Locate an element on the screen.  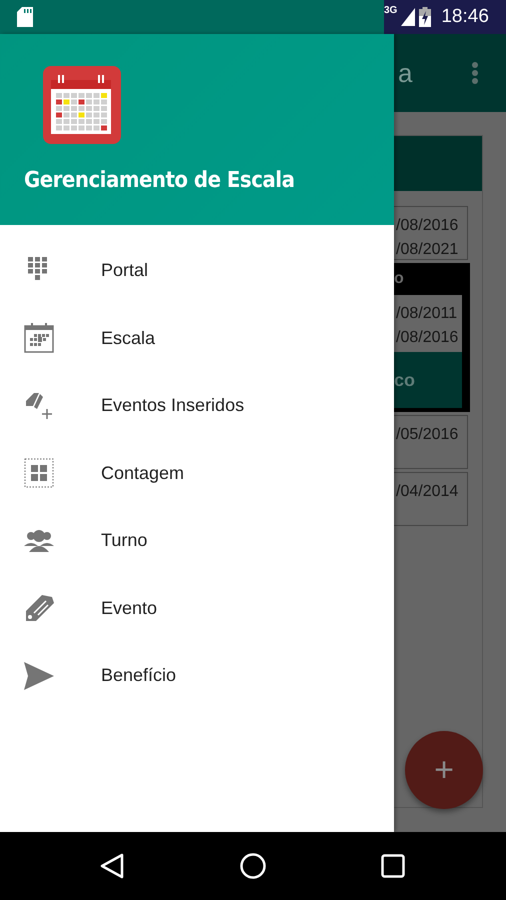
entry-heading: o is located at coordinates (399, 279).